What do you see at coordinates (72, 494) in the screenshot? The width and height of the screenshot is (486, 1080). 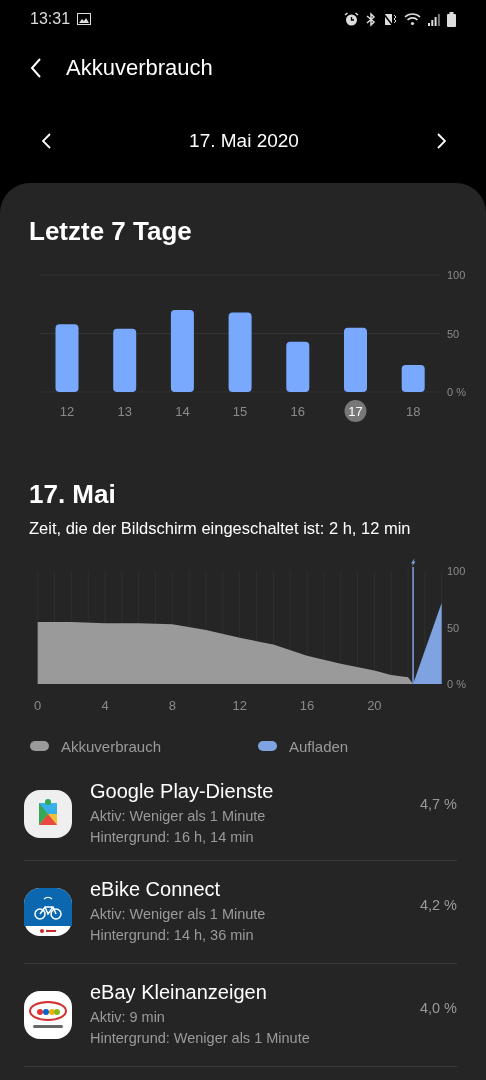 I see `section-title: 17. Mai` at bounding box center [72, 494].